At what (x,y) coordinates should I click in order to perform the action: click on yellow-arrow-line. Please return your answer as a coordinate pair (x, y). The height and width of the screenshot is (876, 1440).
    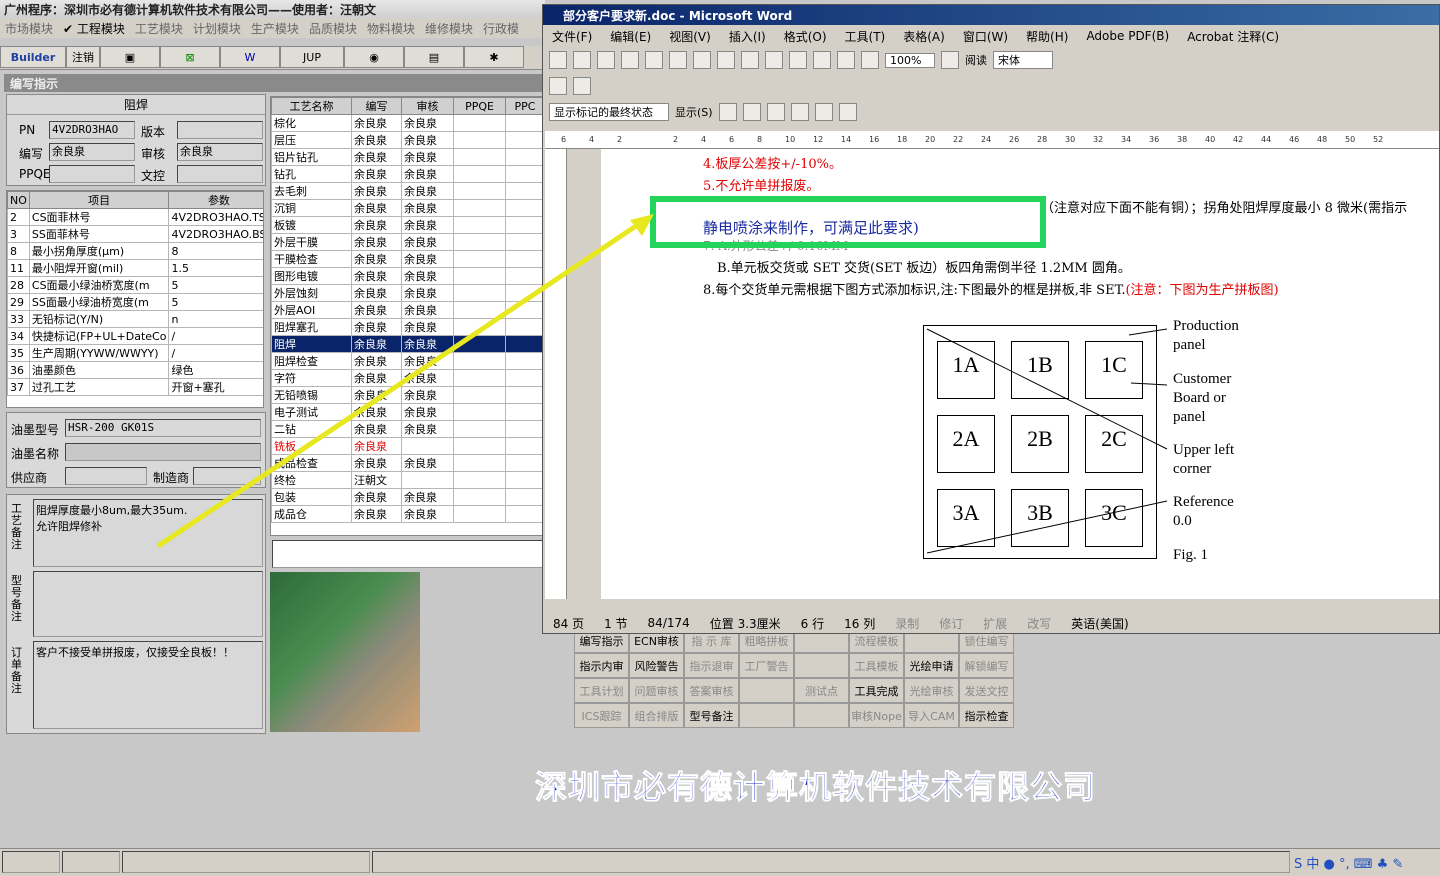
    Looking at the image, I should click on (403, 382).